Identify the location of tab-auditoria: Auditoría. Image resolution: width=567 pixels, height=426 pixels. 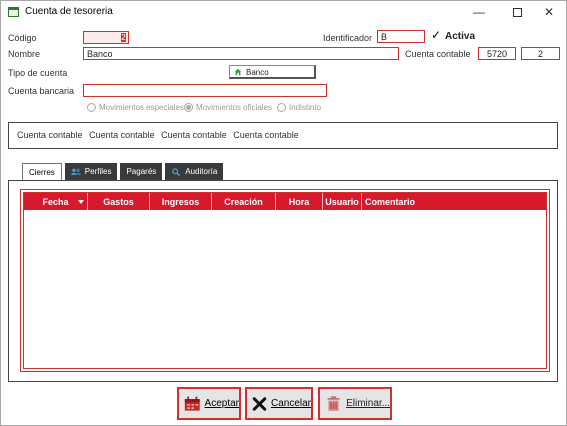
(194, 171).